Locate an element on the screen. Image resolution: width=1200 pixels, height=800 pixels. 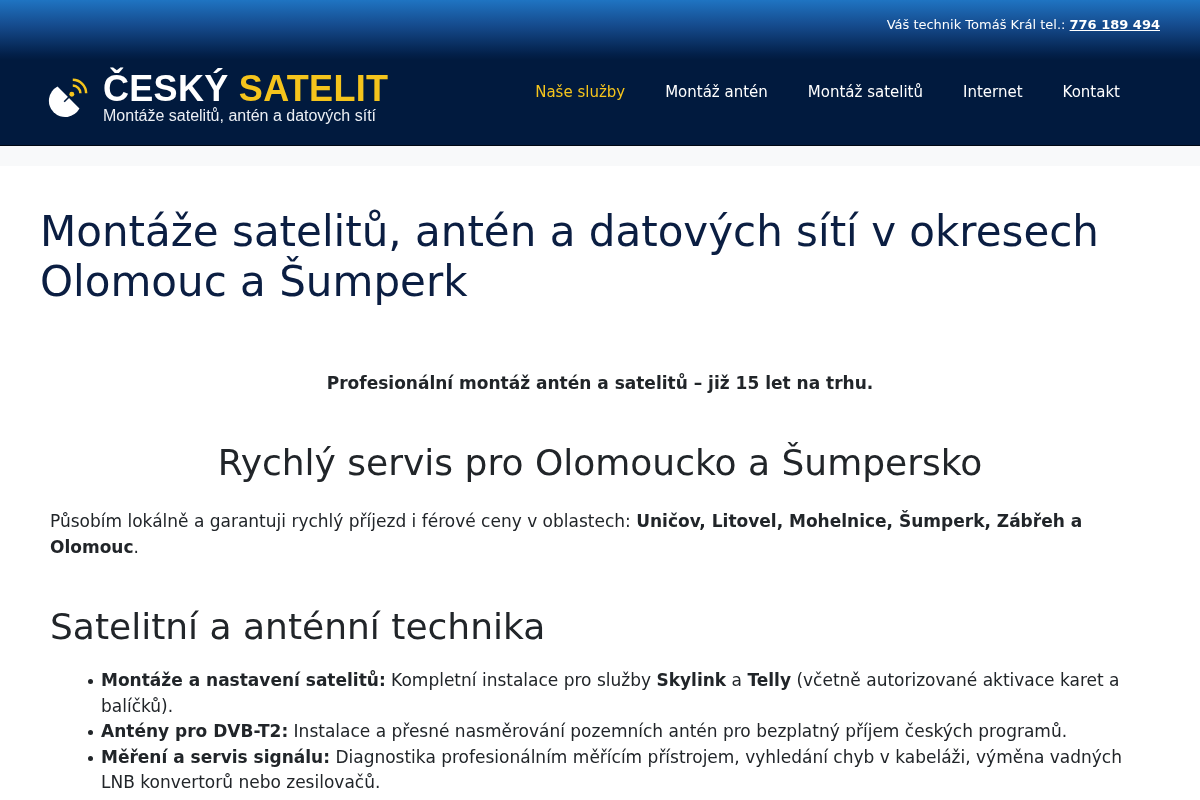
satellite-dish-icon is located at coordinates (68, 98).